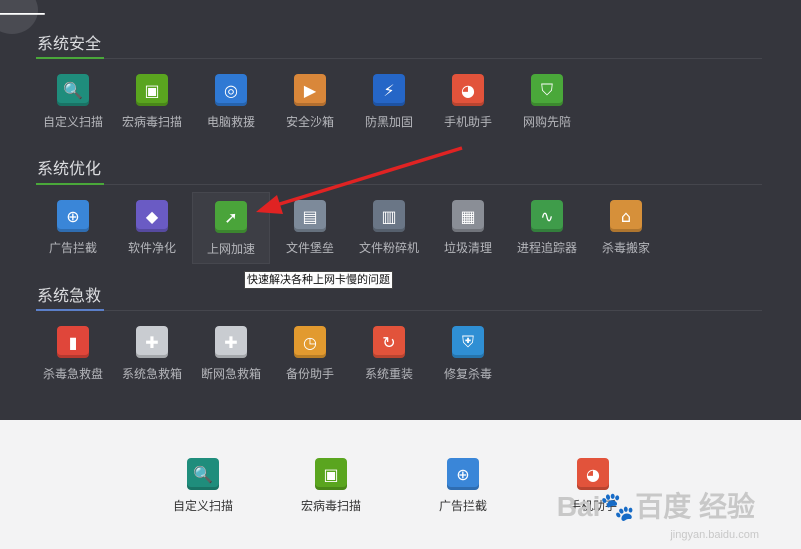 This screenshot has width=801, height=549. What do you see at coordinates (366, 177) in the screenshot?
I see `arrow-shaft` at bounding box center [366, 177].